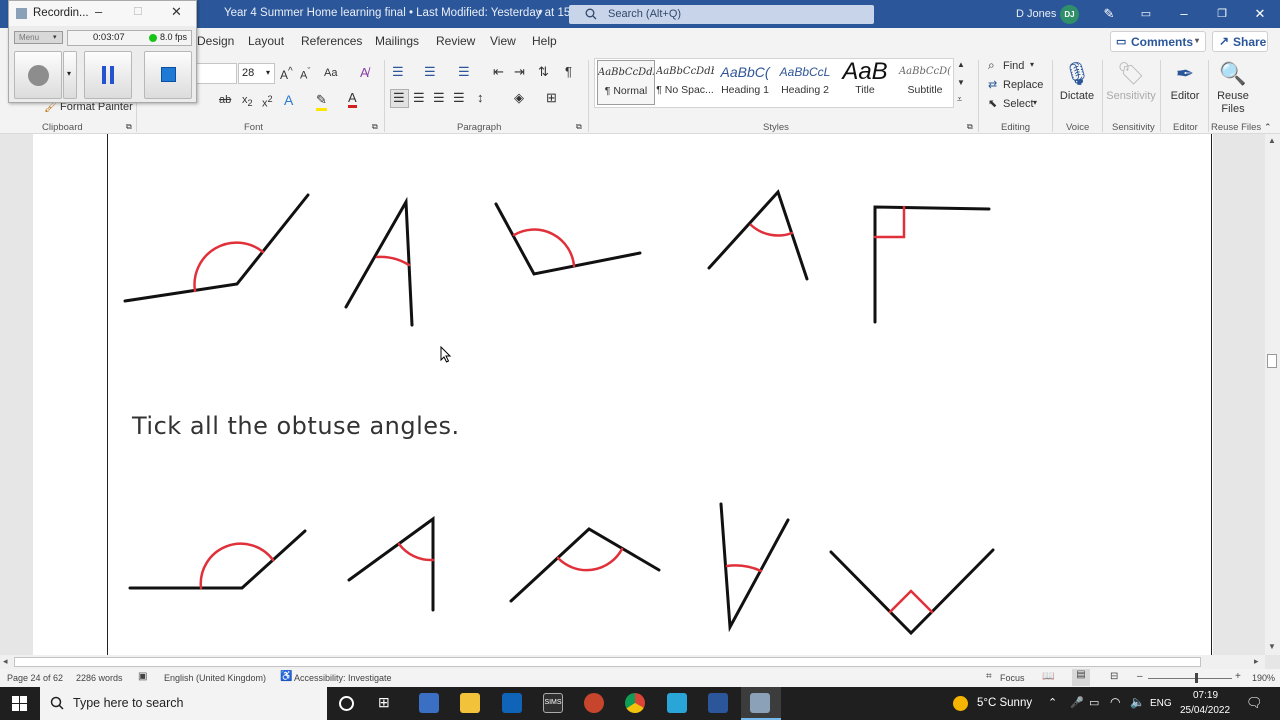  What do you see at coordinates (288, 100) in the screenshot?
I see `text-effects-icon: A` at bounding box center [288, 100].